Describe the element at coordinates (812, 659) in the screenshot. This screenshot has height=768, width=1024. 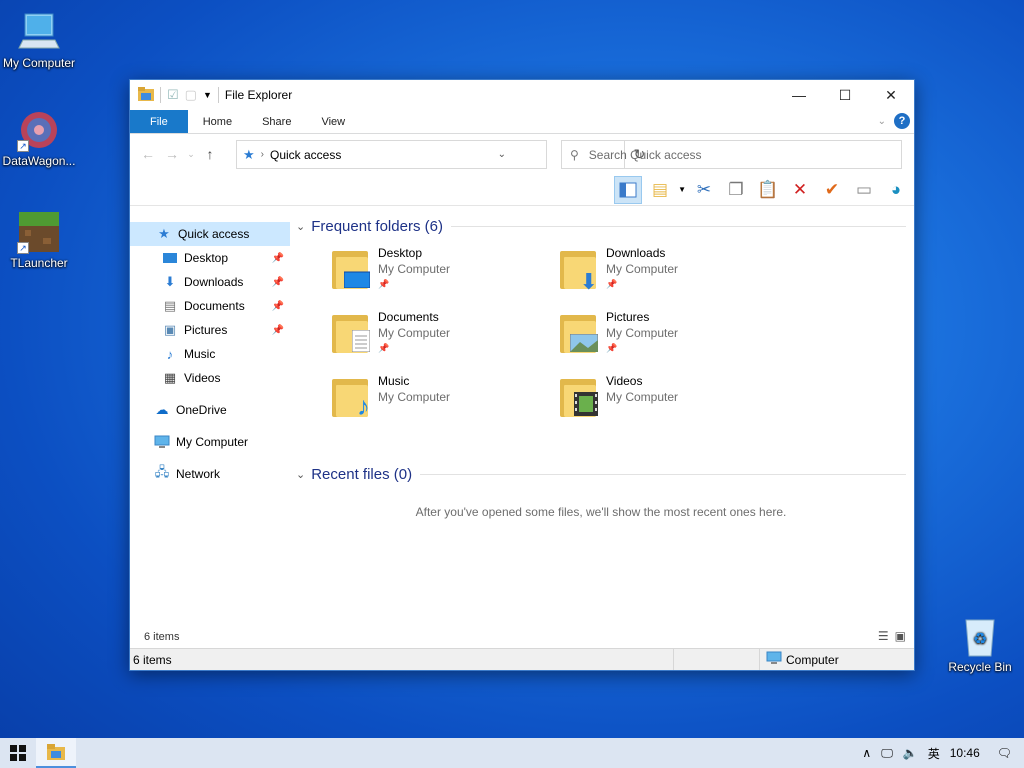
I see `status-location-label: Computer` at that location.